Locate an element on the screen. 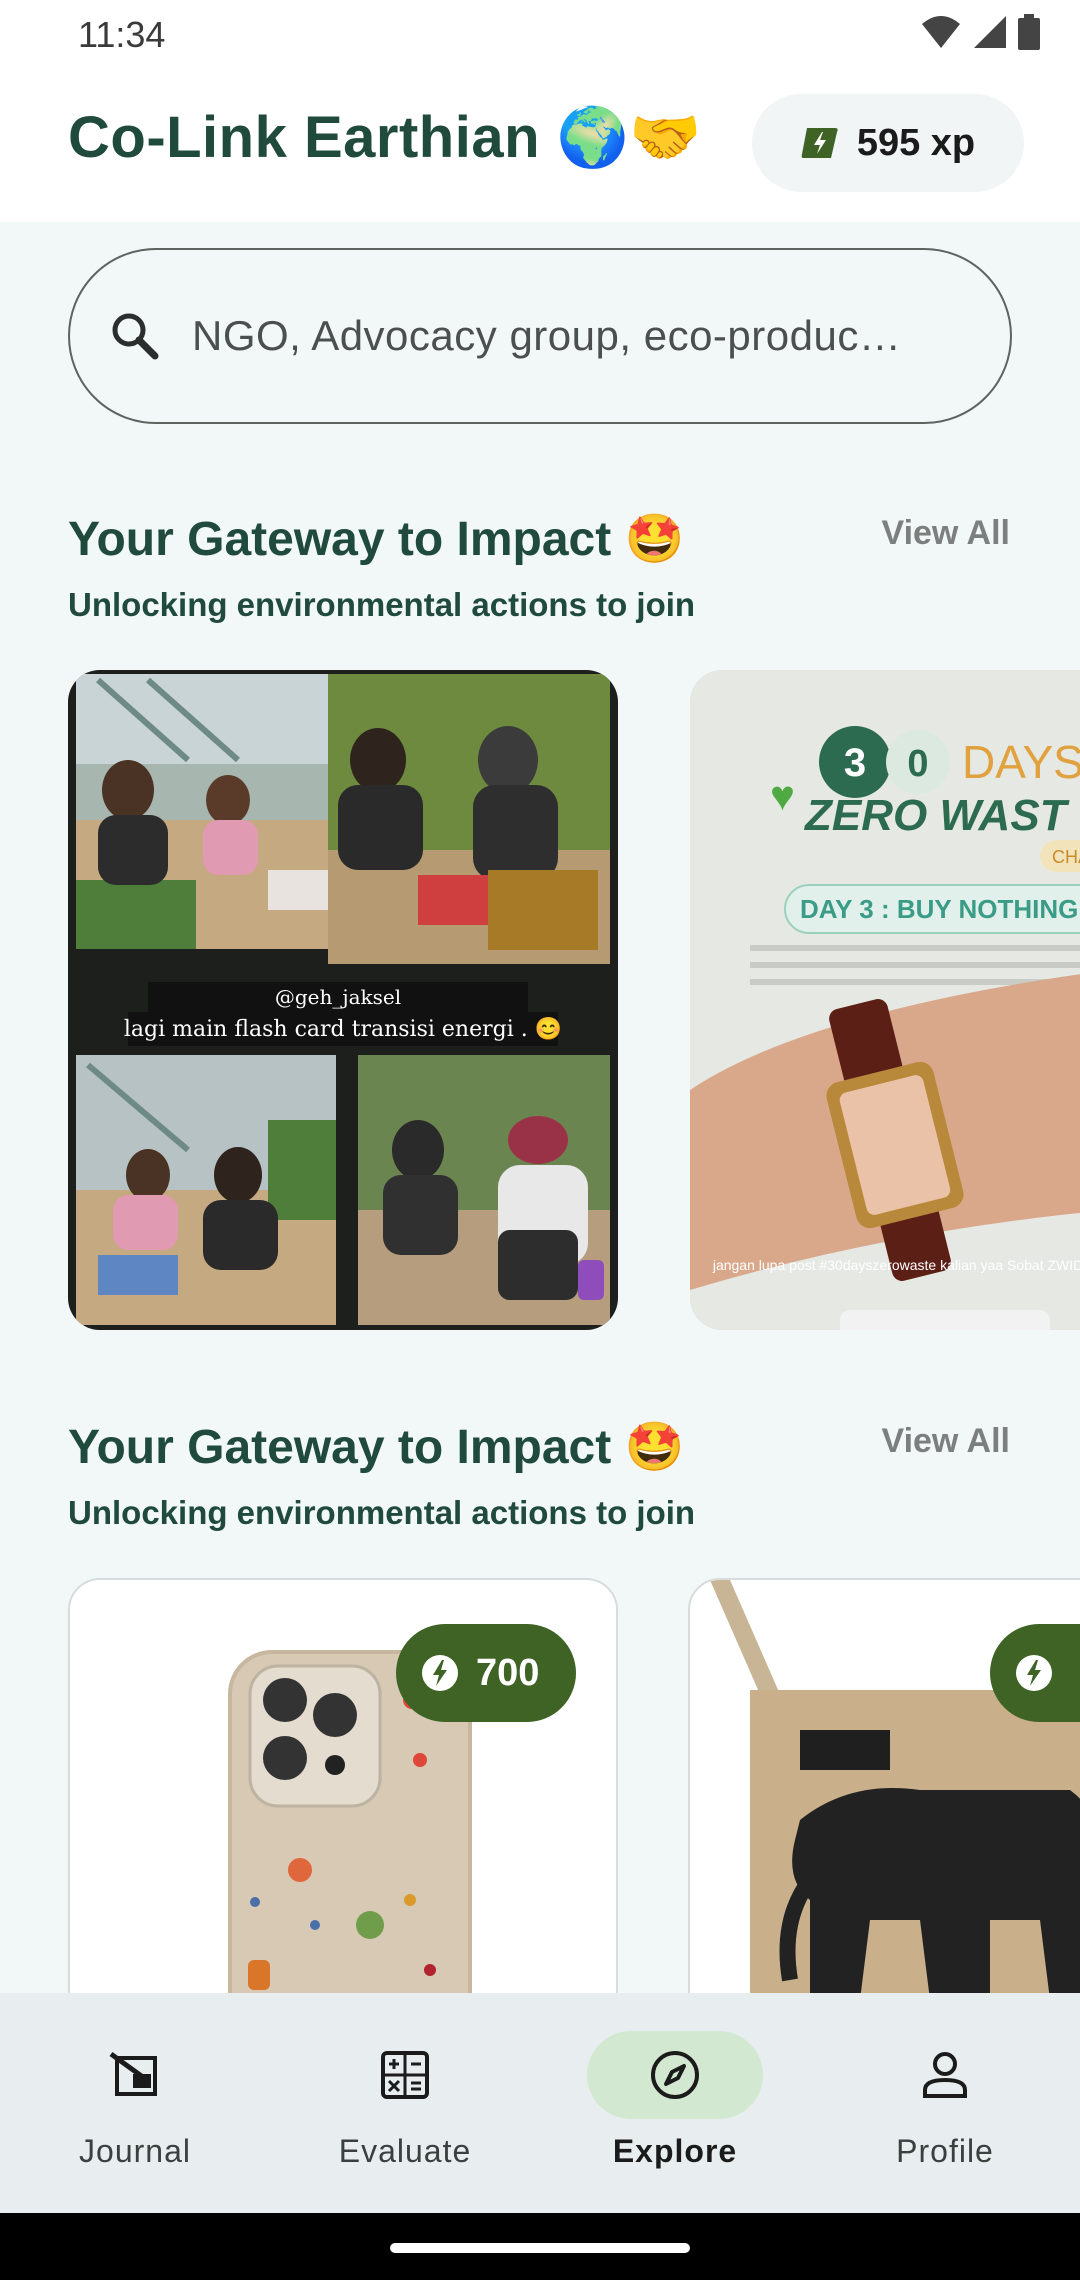 The width and height of the screenshot is (1080, 2280). nav-pill-profile is located at coordinates (945, 2075).